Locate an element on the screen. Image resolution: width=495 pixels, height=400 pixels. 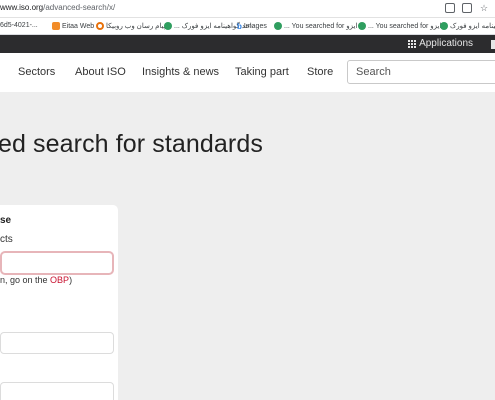
eitaa-icon is located at coordinates (56, 26).